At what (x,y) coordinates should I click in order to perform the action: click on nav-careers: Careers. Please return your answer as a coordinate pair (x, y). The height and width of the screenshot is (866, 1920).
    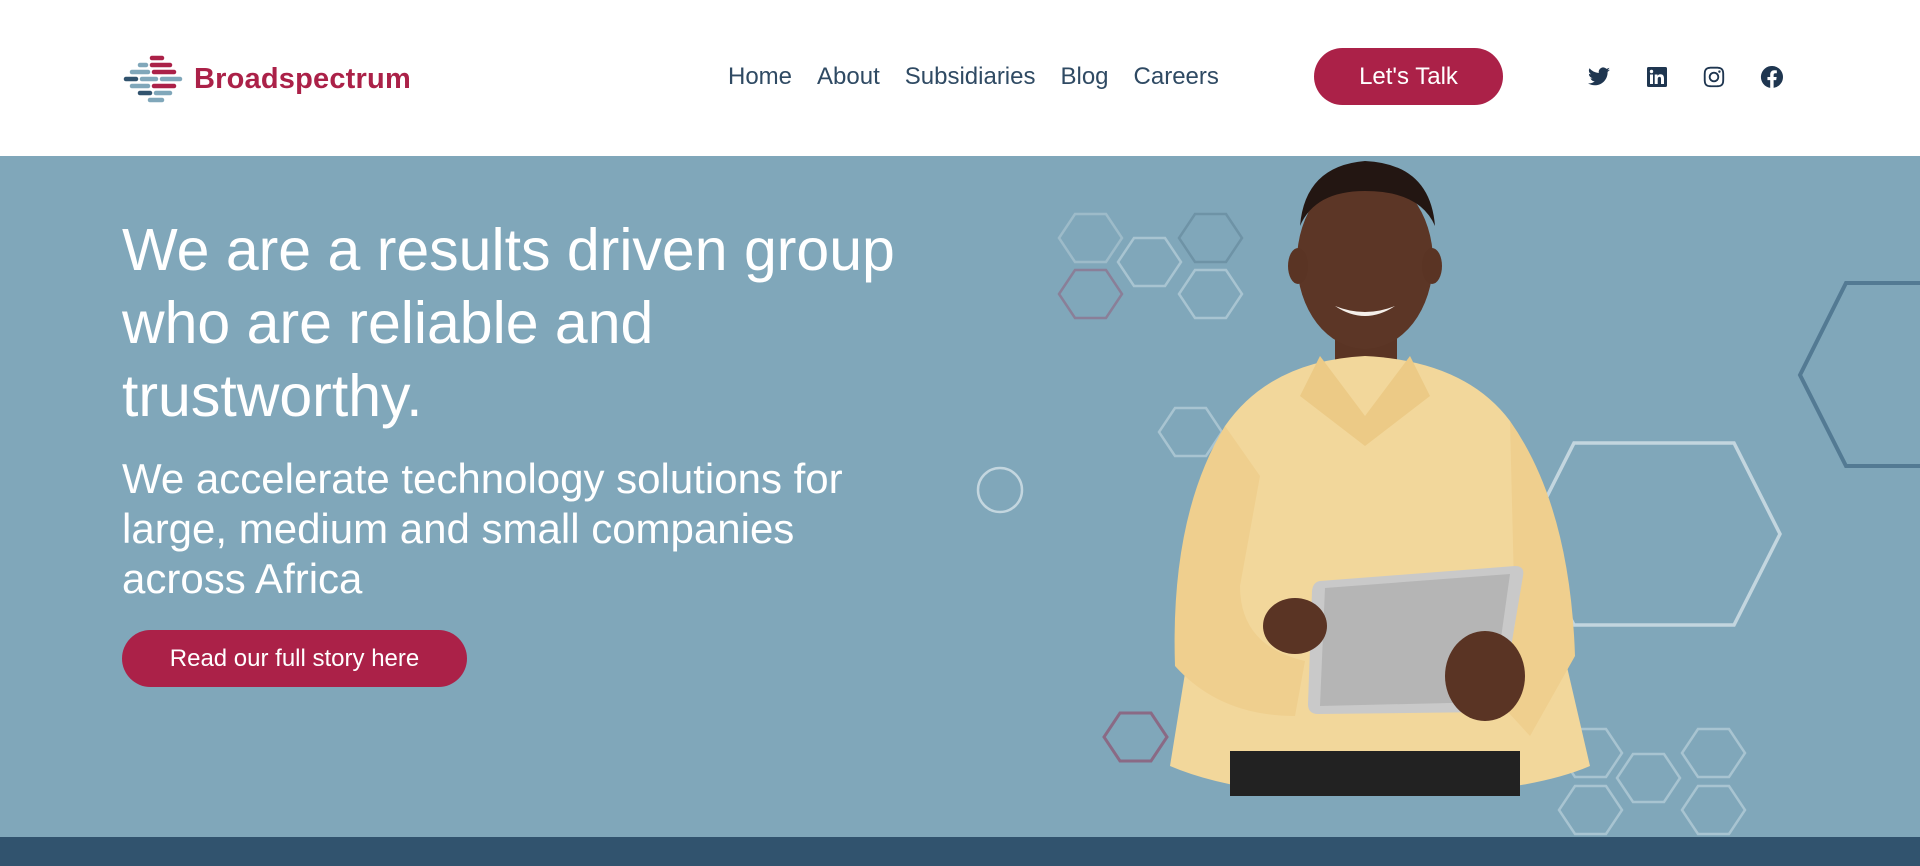
    Looking at the image, I should click on (1176, 77).